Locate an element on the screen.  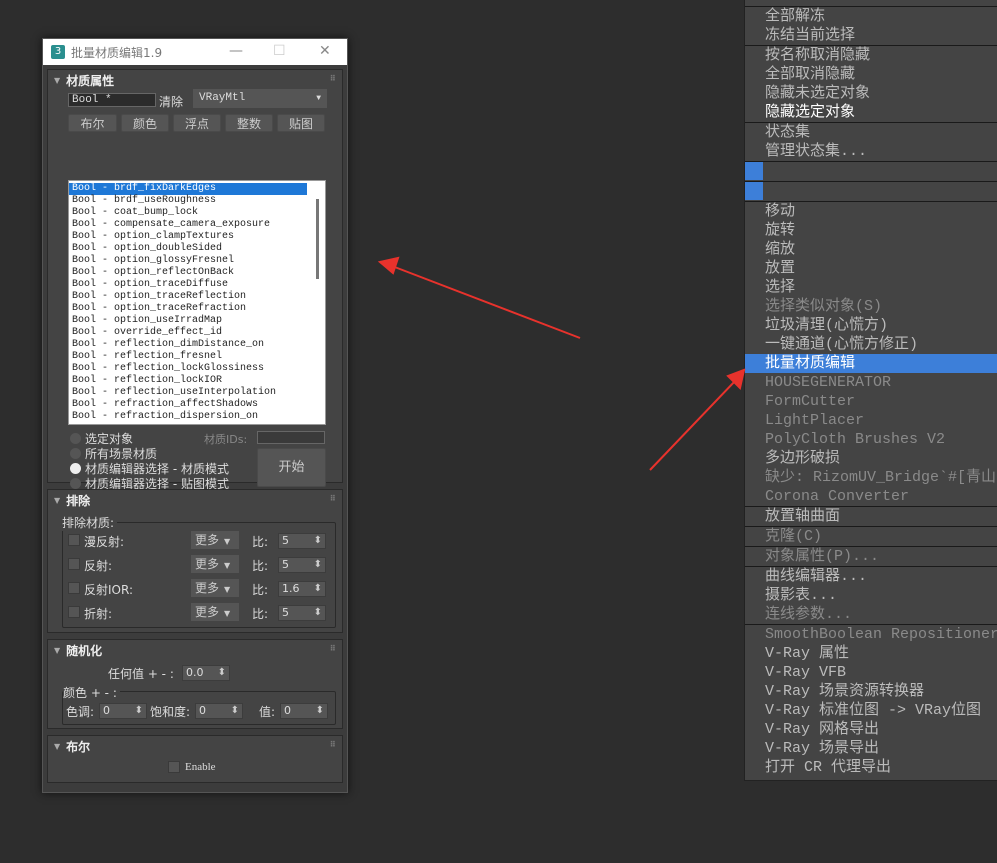
arrow-line-to-menu is located at coordinates (693, 425).